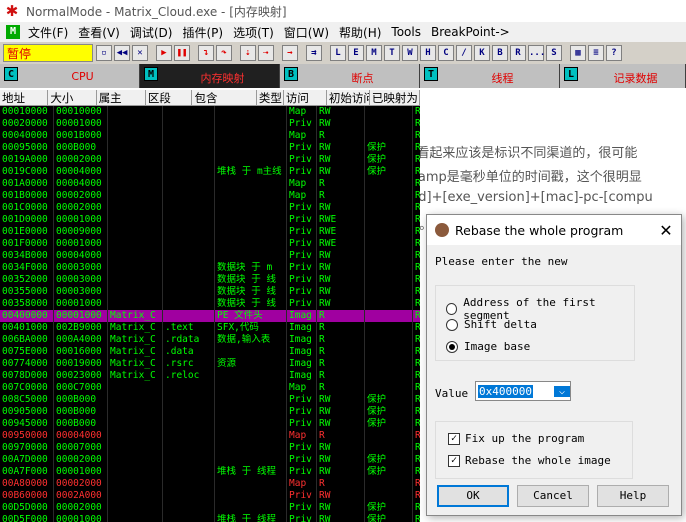  Describe the element at coordinates (122, 53) in the screenshot. I see `rewind-icon: ◀◀` at that location.